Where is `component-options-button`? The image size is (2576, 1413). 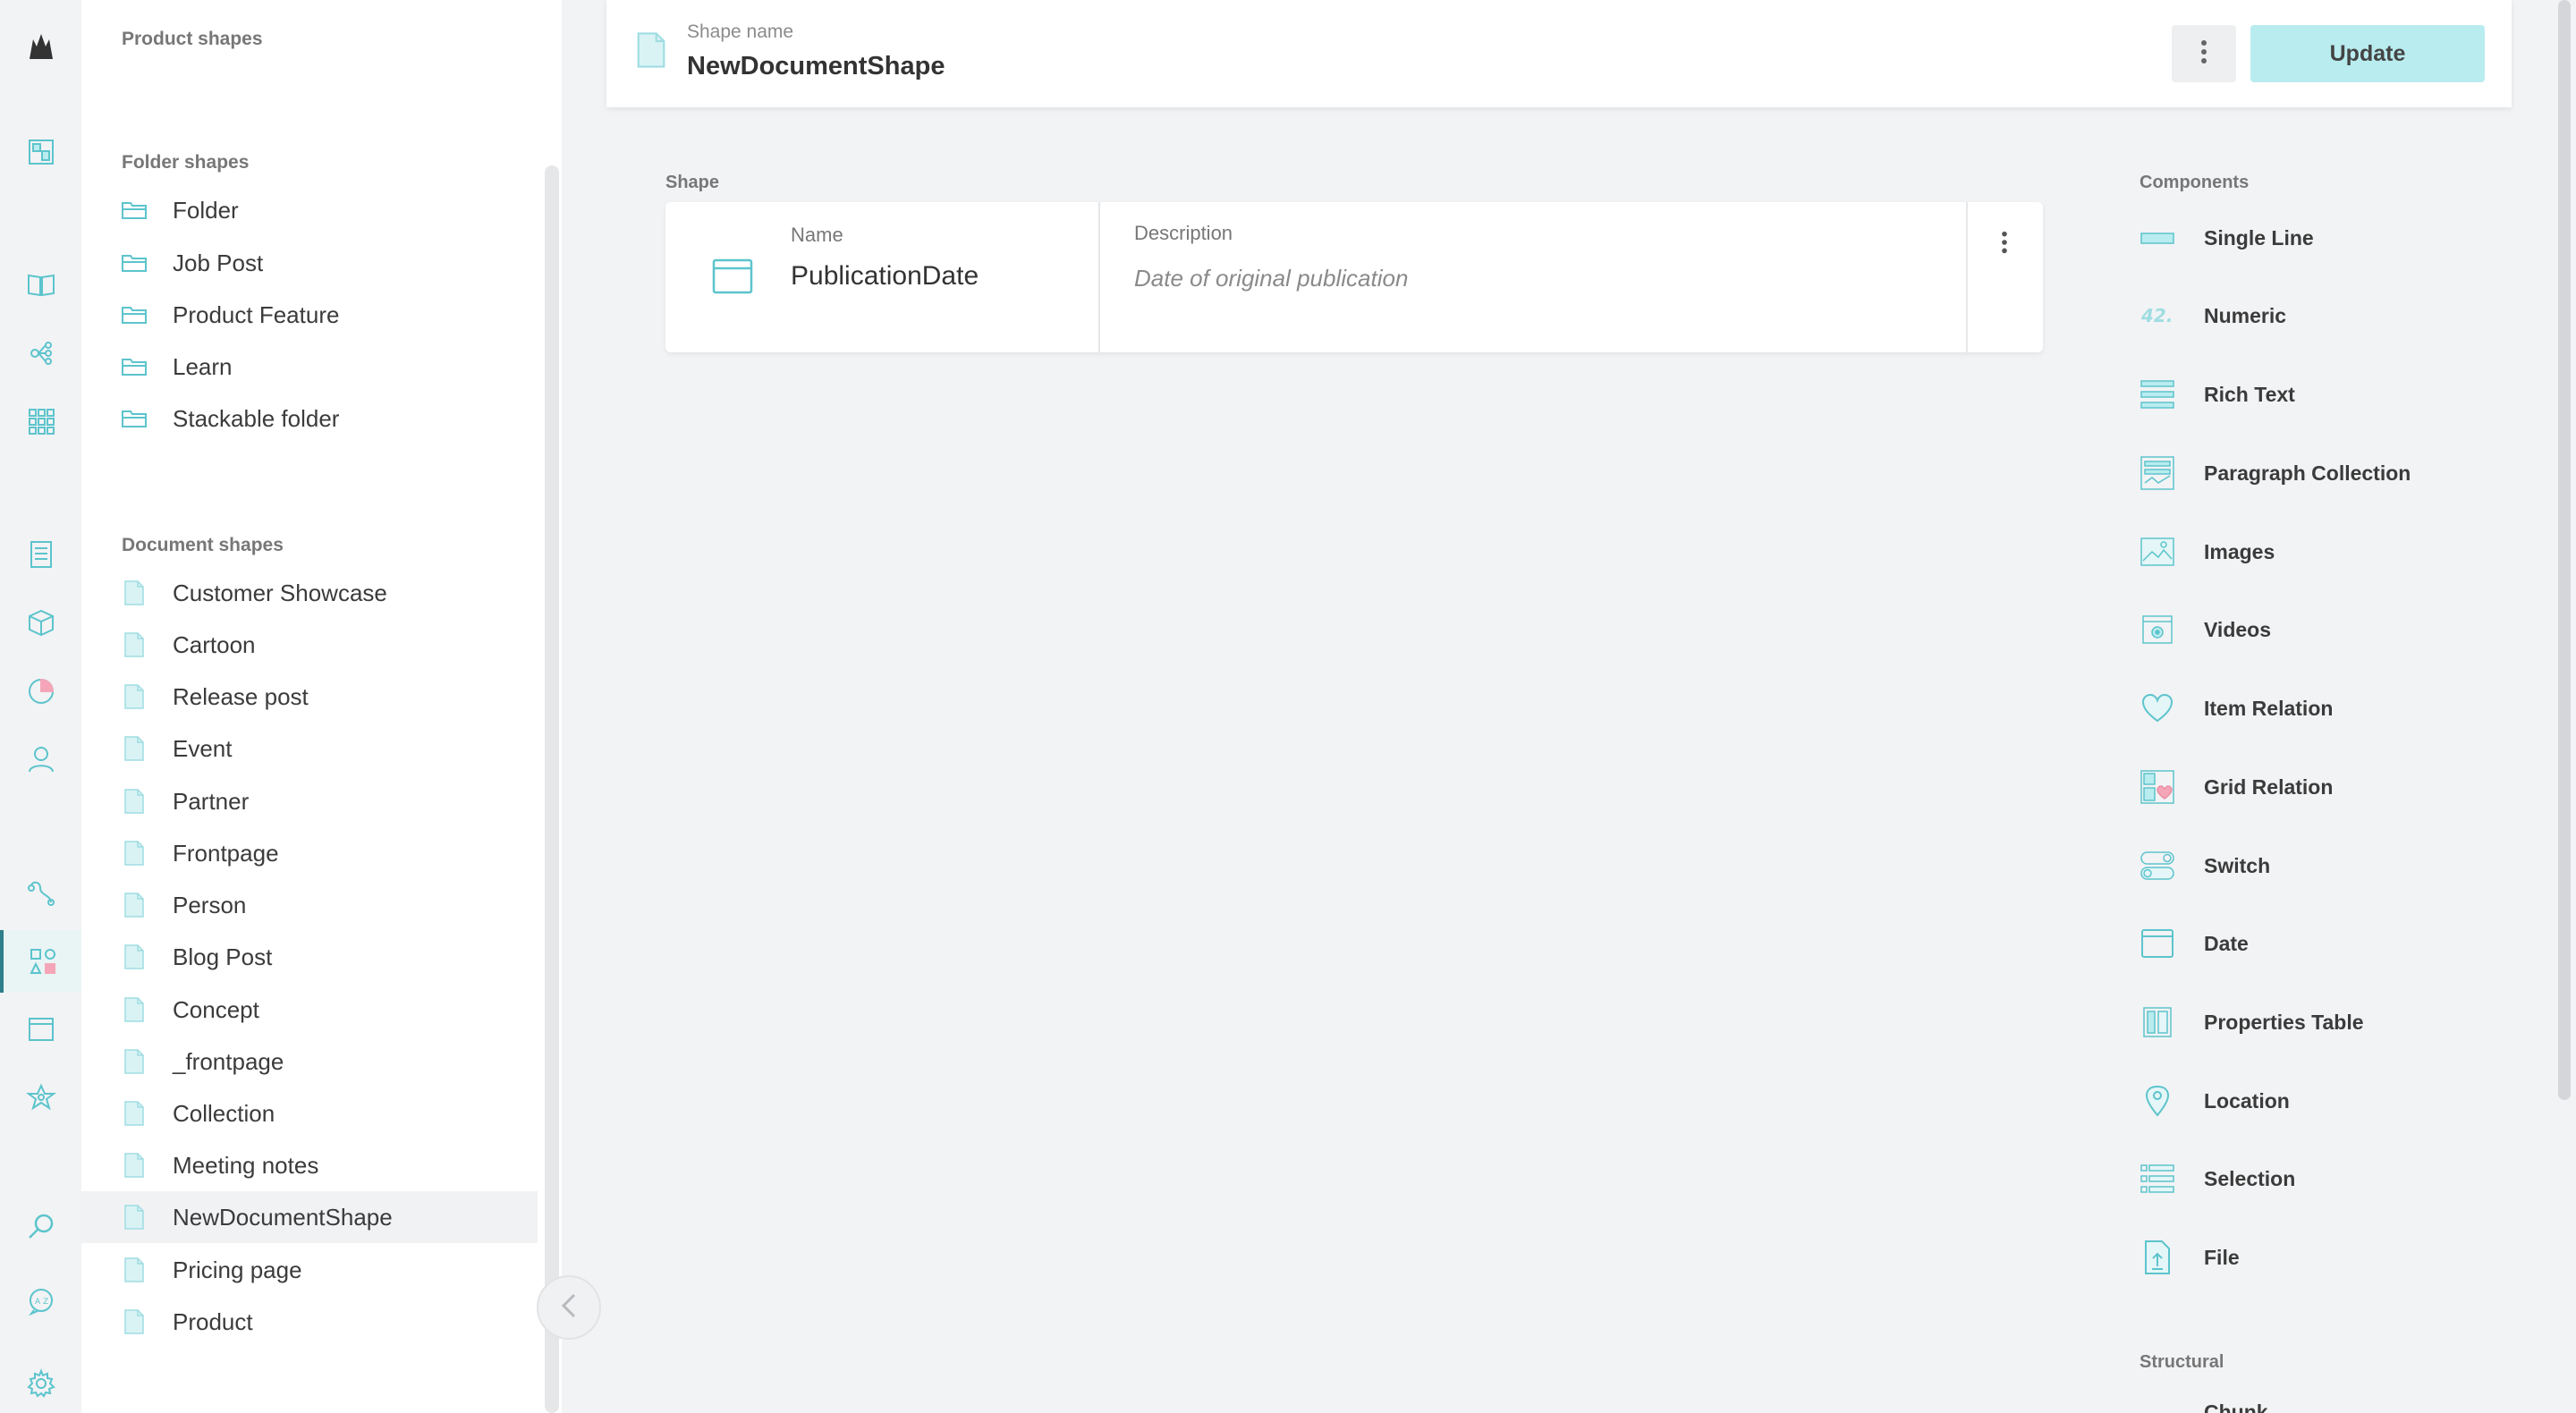 component-options-button is located at coordinates (2004, 244).